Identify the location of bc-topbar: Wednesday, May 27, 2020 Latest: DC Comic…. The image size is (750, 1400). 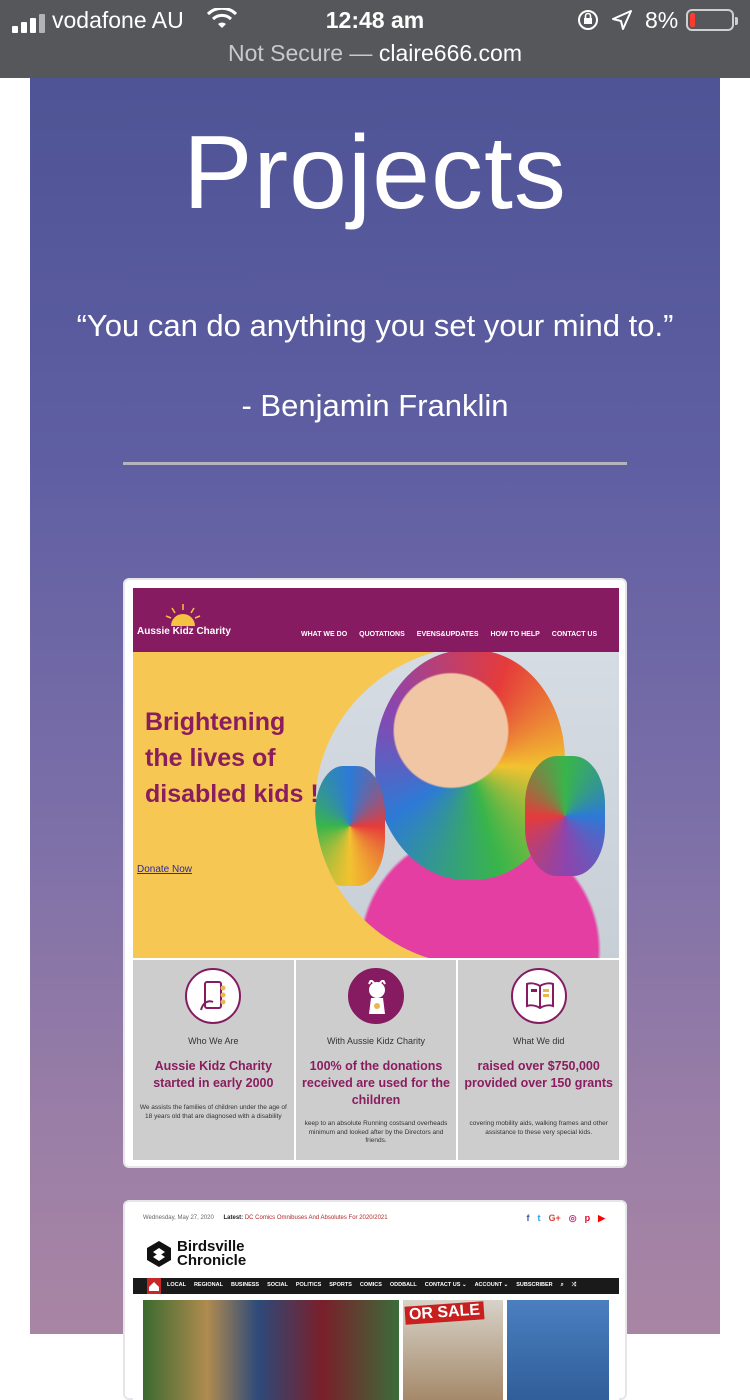
(265, 1218).